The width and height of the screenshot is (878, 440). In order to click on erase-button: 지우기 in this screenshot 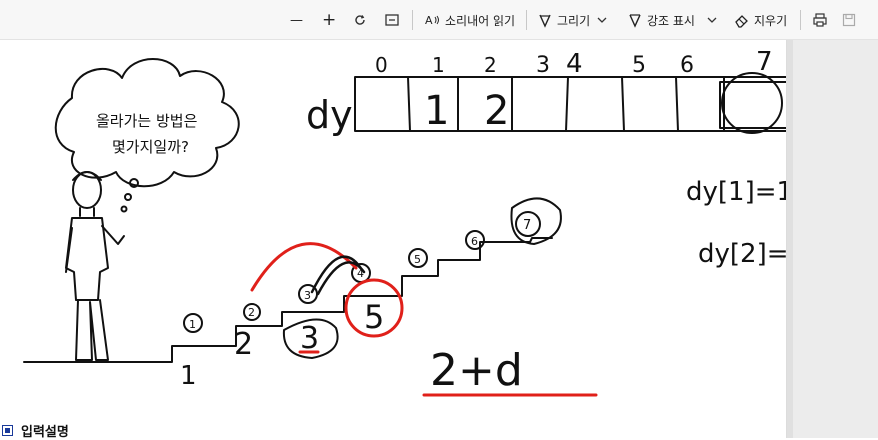, I will do `click(760, 20)`.